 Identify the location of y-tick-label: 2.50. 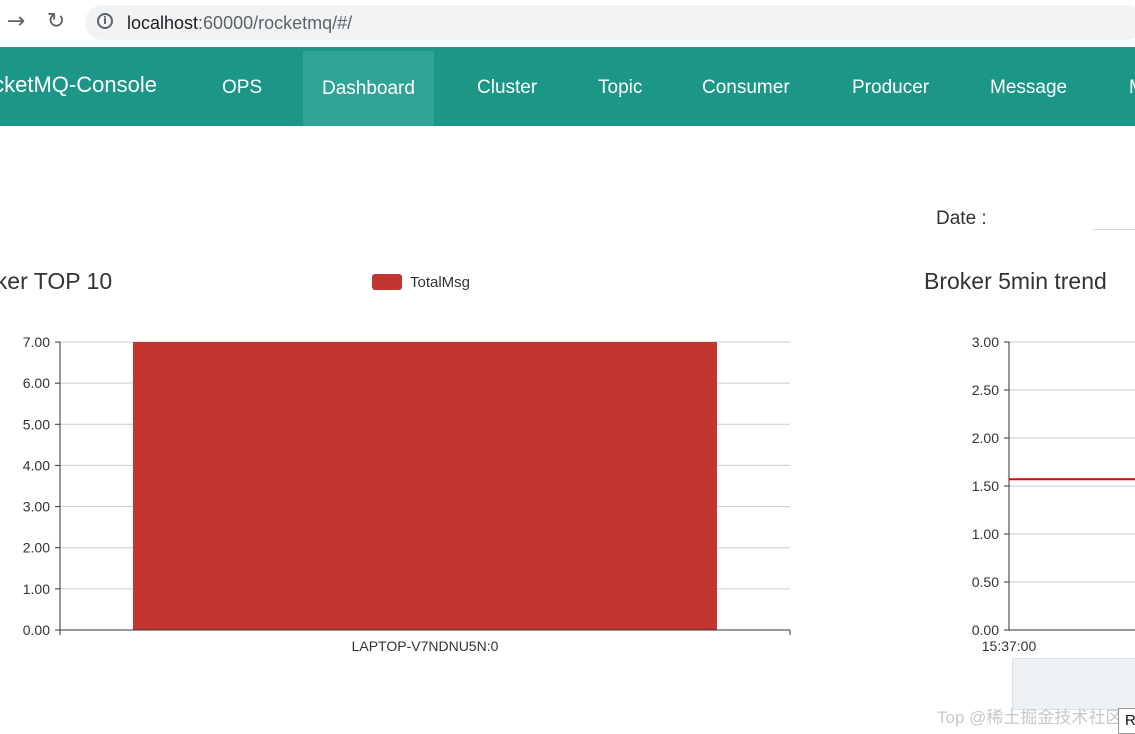
(985, 390).